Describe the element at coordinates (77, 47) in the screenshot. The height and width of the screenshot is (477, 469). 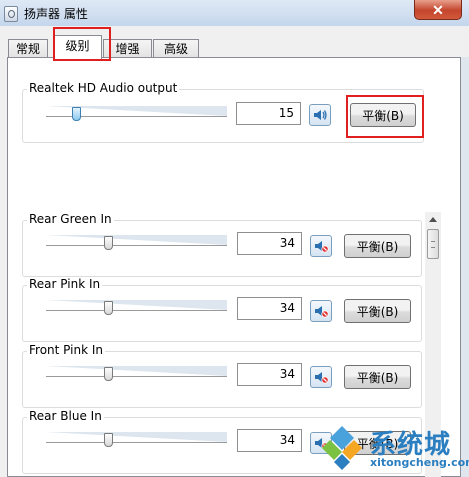
I see `tab-levels: 级别` at that location.